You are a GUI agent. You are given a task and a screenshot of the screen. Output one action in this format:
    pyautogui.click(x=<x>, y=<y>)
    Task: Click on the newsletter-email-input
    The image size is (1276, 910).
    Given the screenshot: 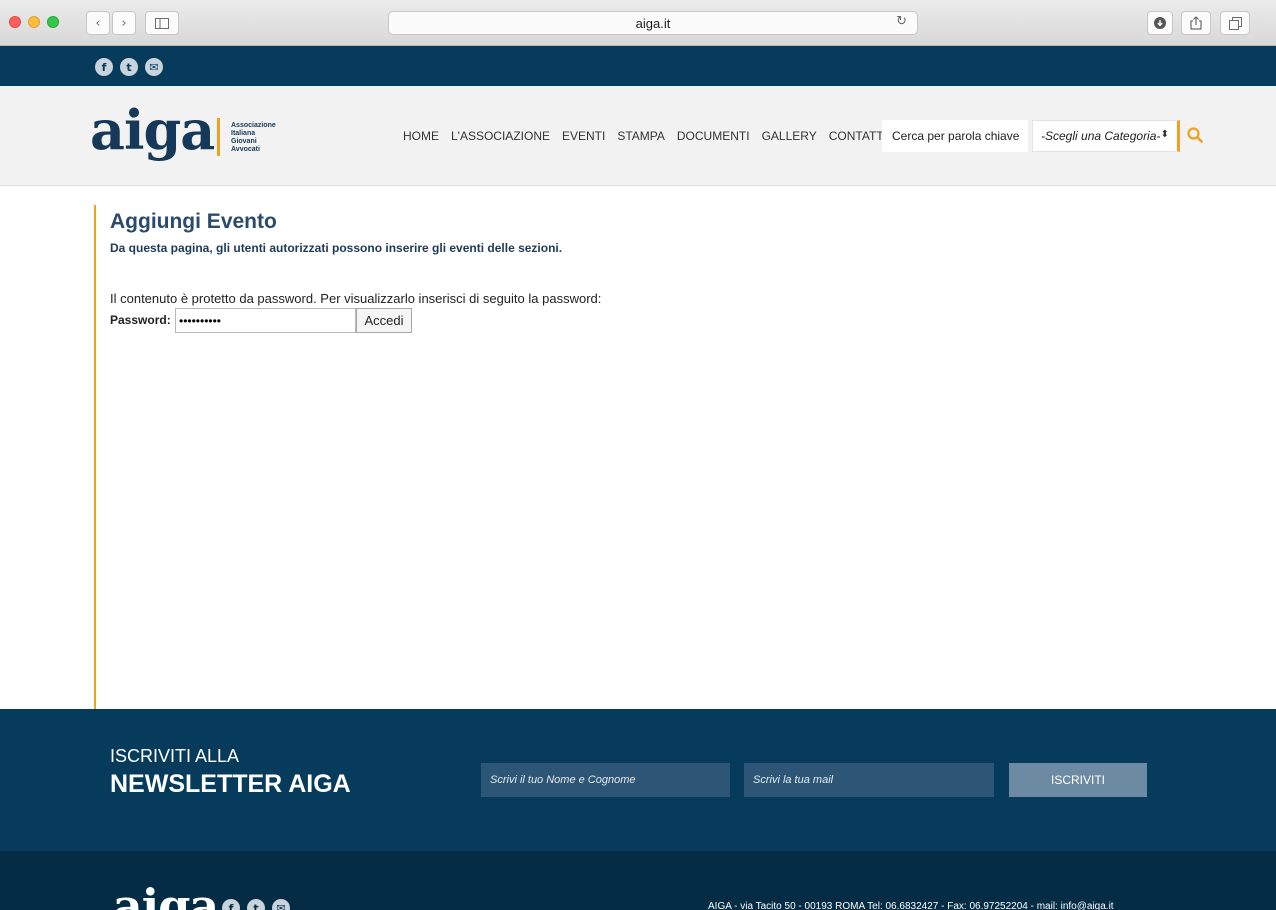 What is the action you would take?
    pyautogui.click(x=869, y=780)
    